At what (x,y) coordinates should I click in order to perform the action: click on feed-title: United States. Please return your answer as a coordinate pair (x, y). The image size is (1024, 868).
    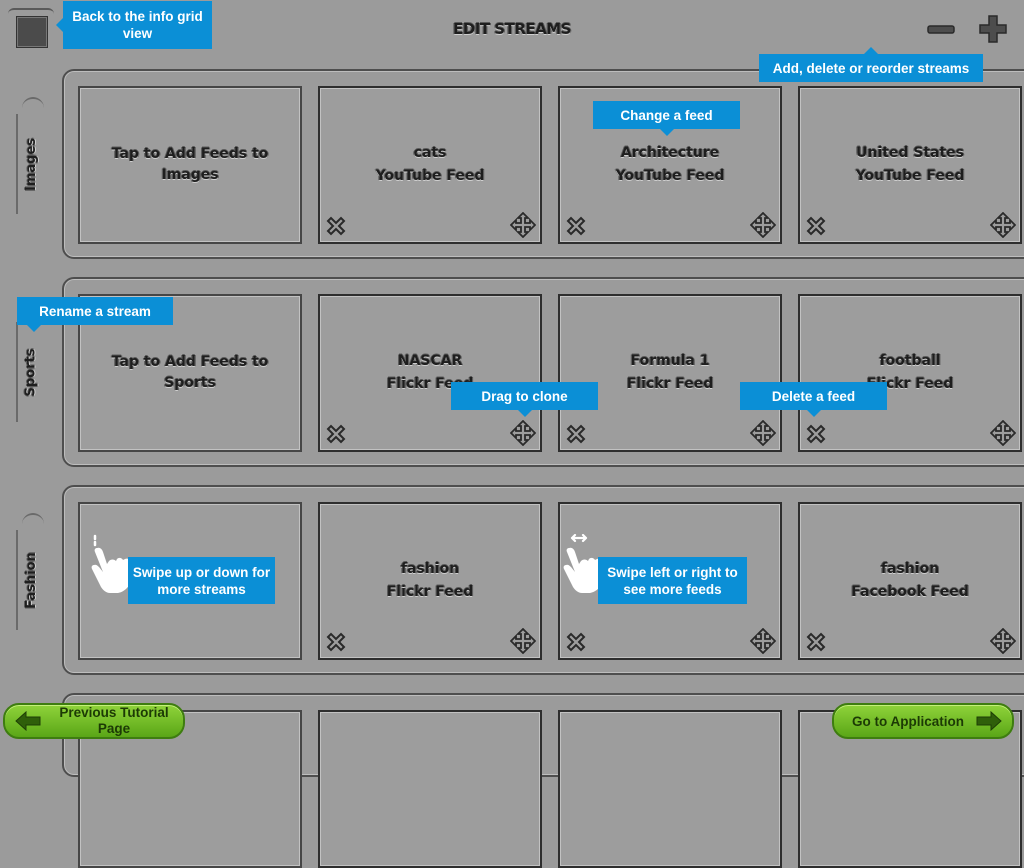
    Looking at the image, I should click on (910, 153).